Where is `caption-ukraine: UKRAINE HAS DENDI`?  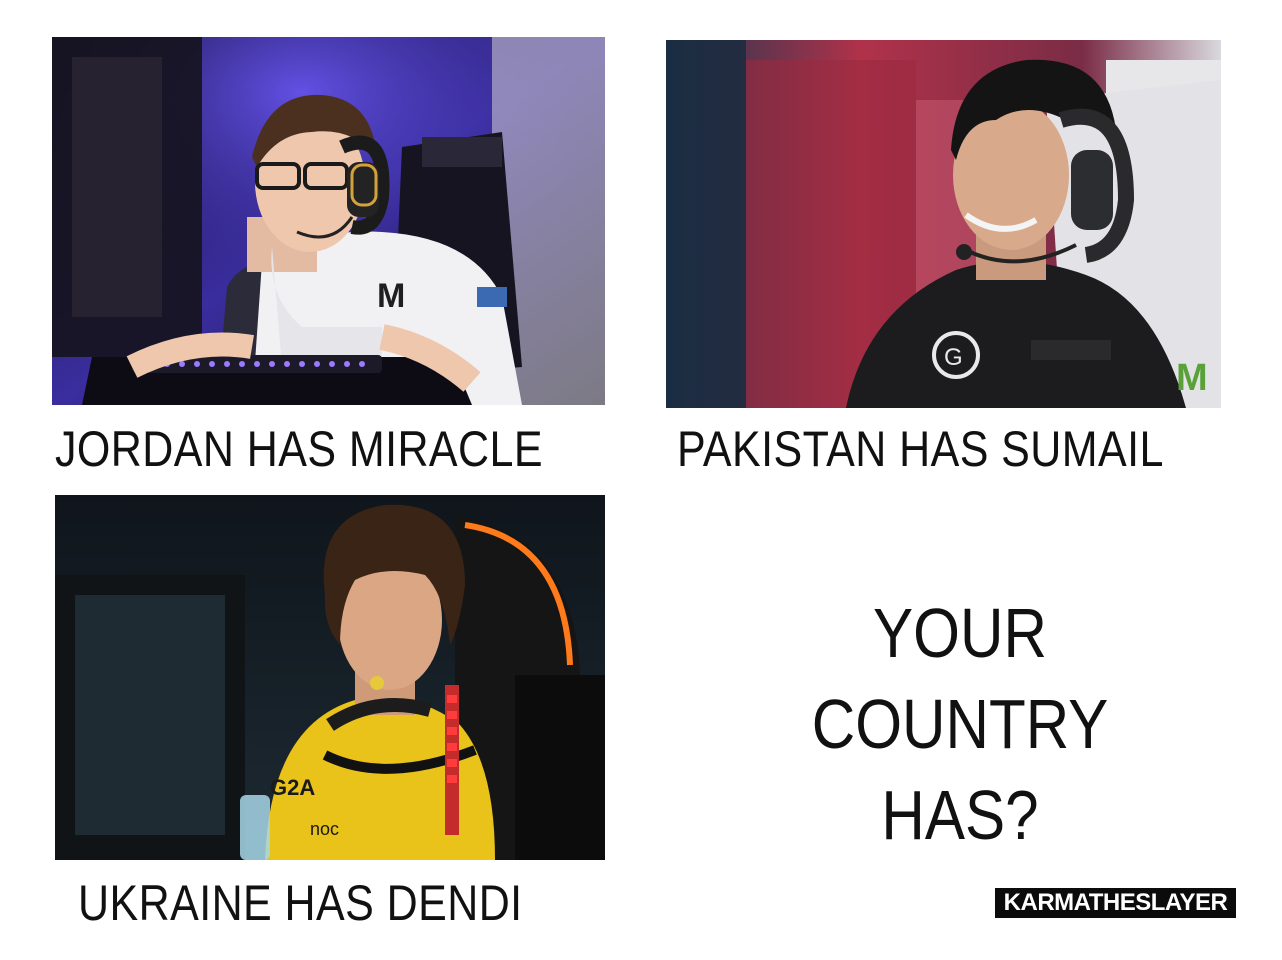 caption-ukraine: UKRAINE HAS DENDI is located at coordinates (300, 903).